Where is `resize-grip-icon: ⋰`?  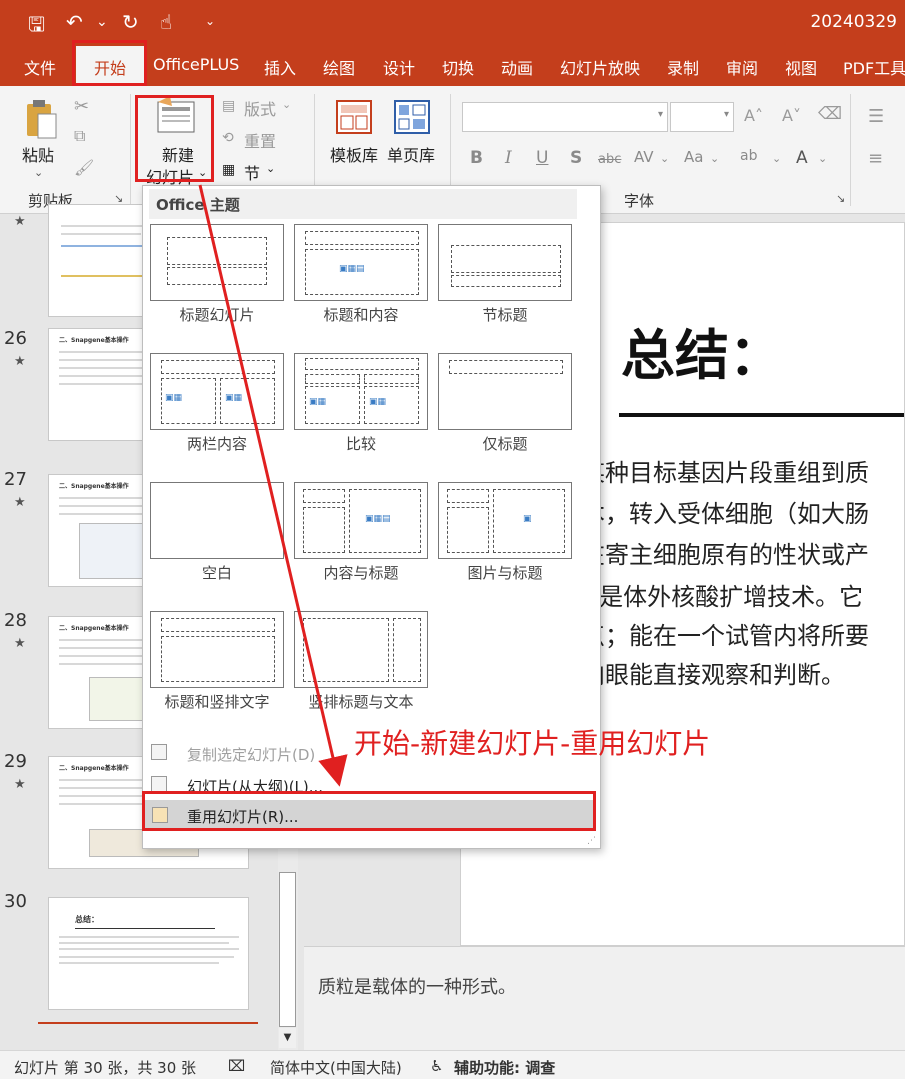
resize-grip-icon: ⋰ is located at coordinates (591, 841).